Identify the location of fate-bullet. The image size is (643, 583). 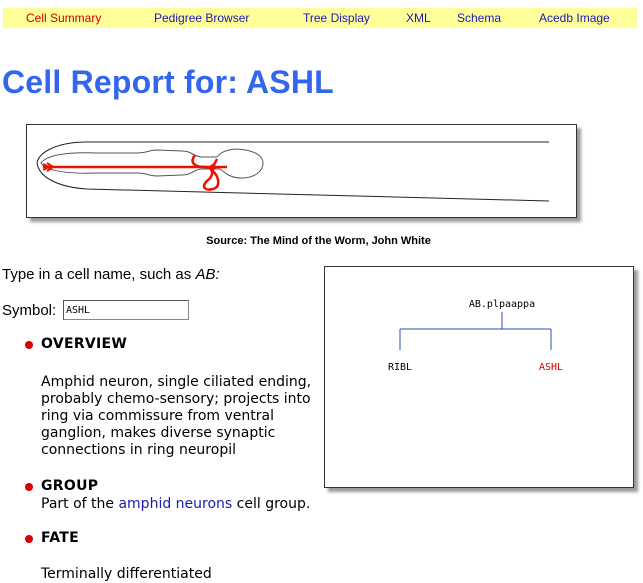
(29, 539).